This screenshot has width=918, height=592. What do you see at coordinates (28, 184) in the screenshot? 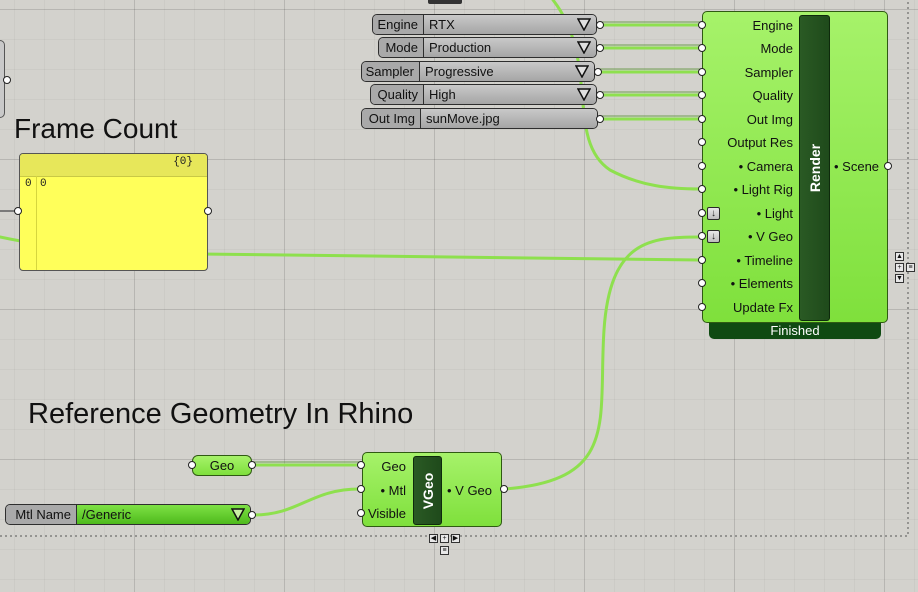
I see `panel-row-index: 0` at bounding box center [28, 184].